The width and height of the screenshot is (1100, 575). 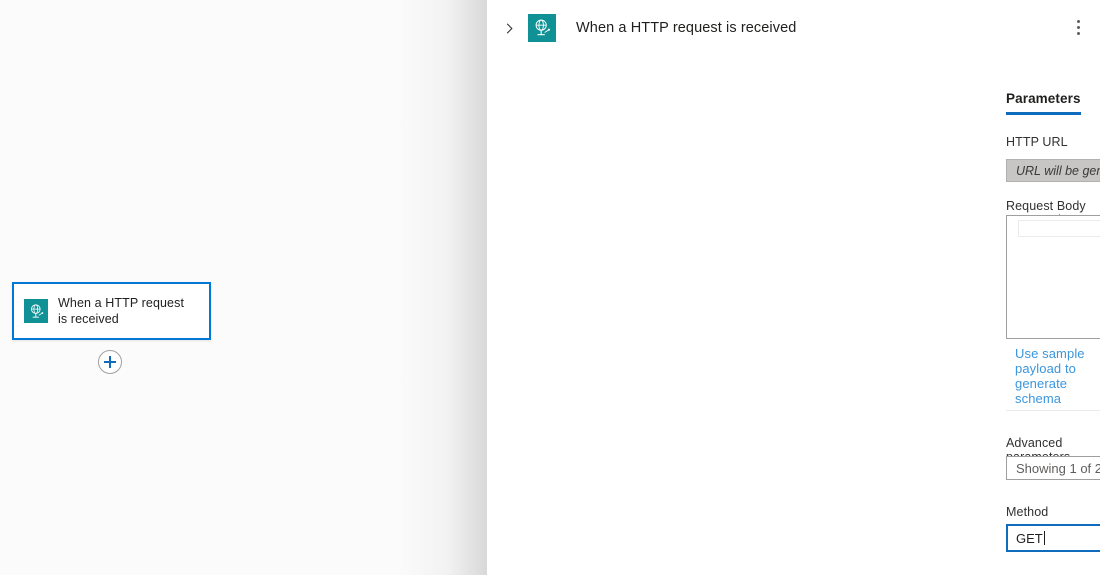 What do you see at coordinates (1058, 468) in the screenshot?
I see `advanced-parameters-value: Showing 1 of 2` at bounding box center [1058, 468].